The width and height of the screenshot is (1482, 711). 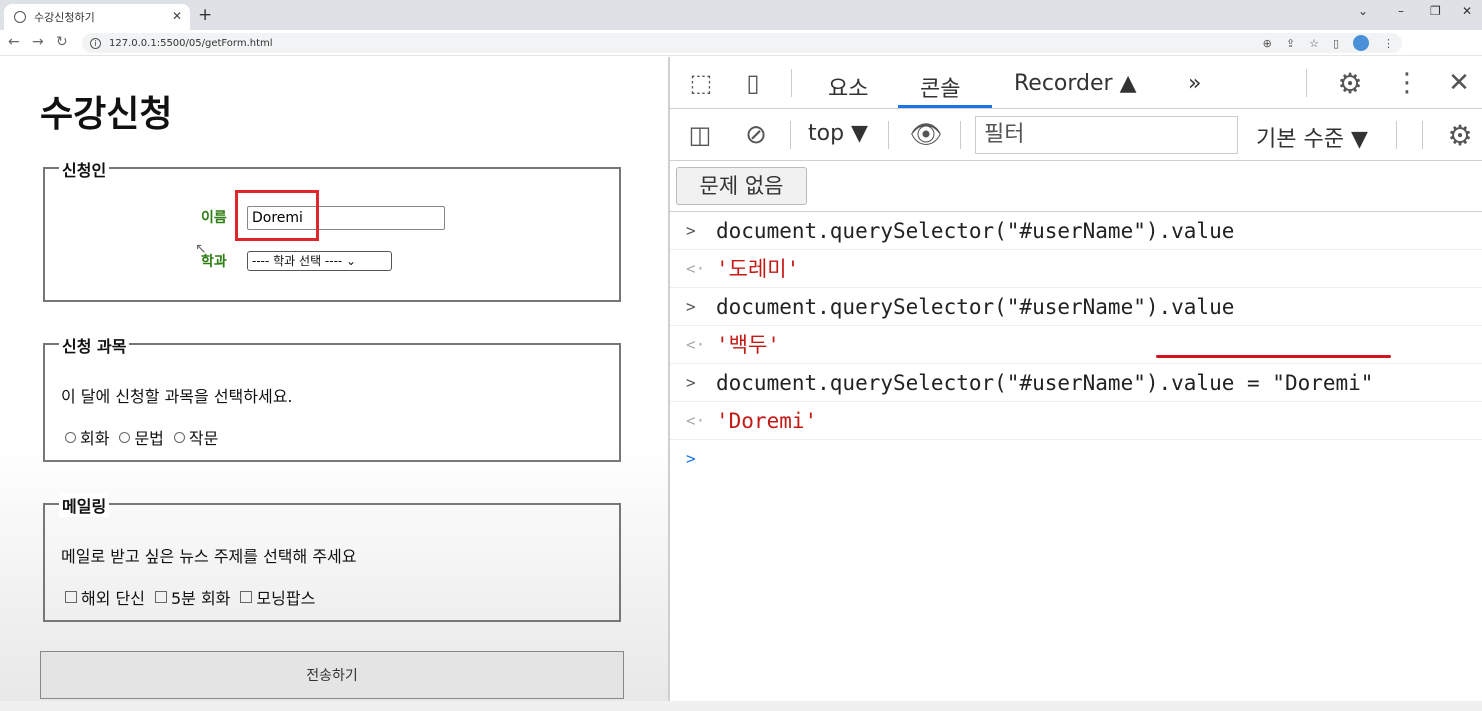 I want to click on globe-icon, so click(x=20, y=17).